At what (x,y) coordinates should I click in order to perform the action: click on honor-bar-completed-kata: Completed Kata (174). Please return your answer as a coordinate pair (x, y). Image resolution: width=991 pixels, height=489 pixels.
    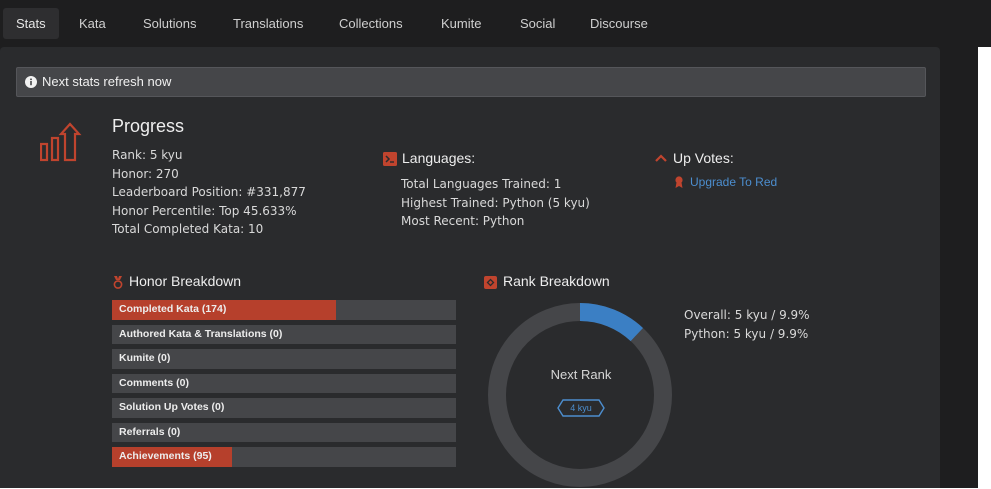
    Looking at the image, I should click on (284, 310).